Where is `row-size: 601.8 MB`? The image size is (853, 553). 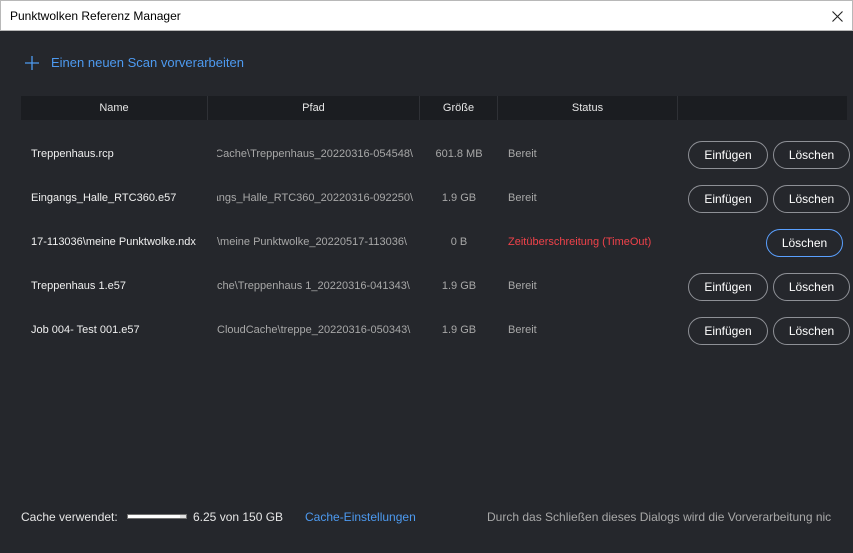 row-size: 601.8 MB is located at coordinates (459, 154).